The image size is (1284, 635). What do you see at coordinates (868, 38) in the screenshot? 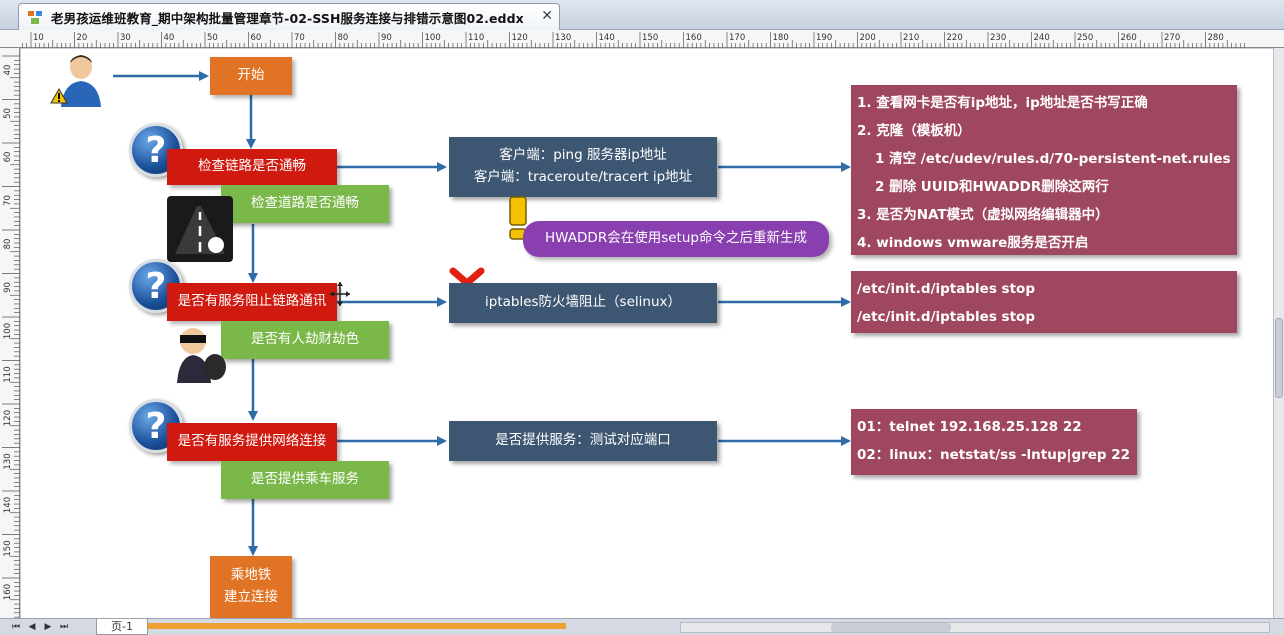
I see `ruler-label: 200` at bounding box center [868, 38].